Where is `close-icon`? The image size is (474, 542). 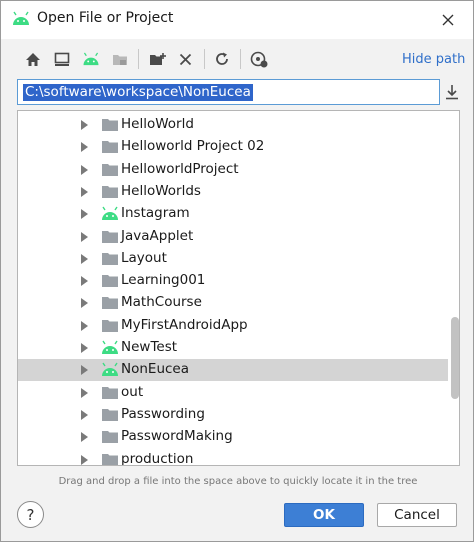
close-icon is located at coordinates (448, 20).